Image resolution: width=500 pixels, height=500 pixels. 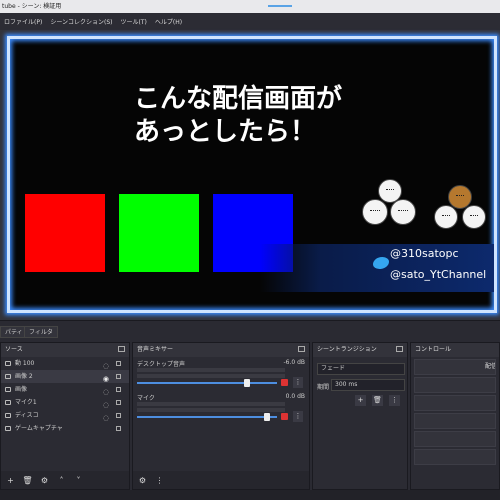 I want to click on title-bar: tube - シーン: 検証用, so click(x=250, y=6).